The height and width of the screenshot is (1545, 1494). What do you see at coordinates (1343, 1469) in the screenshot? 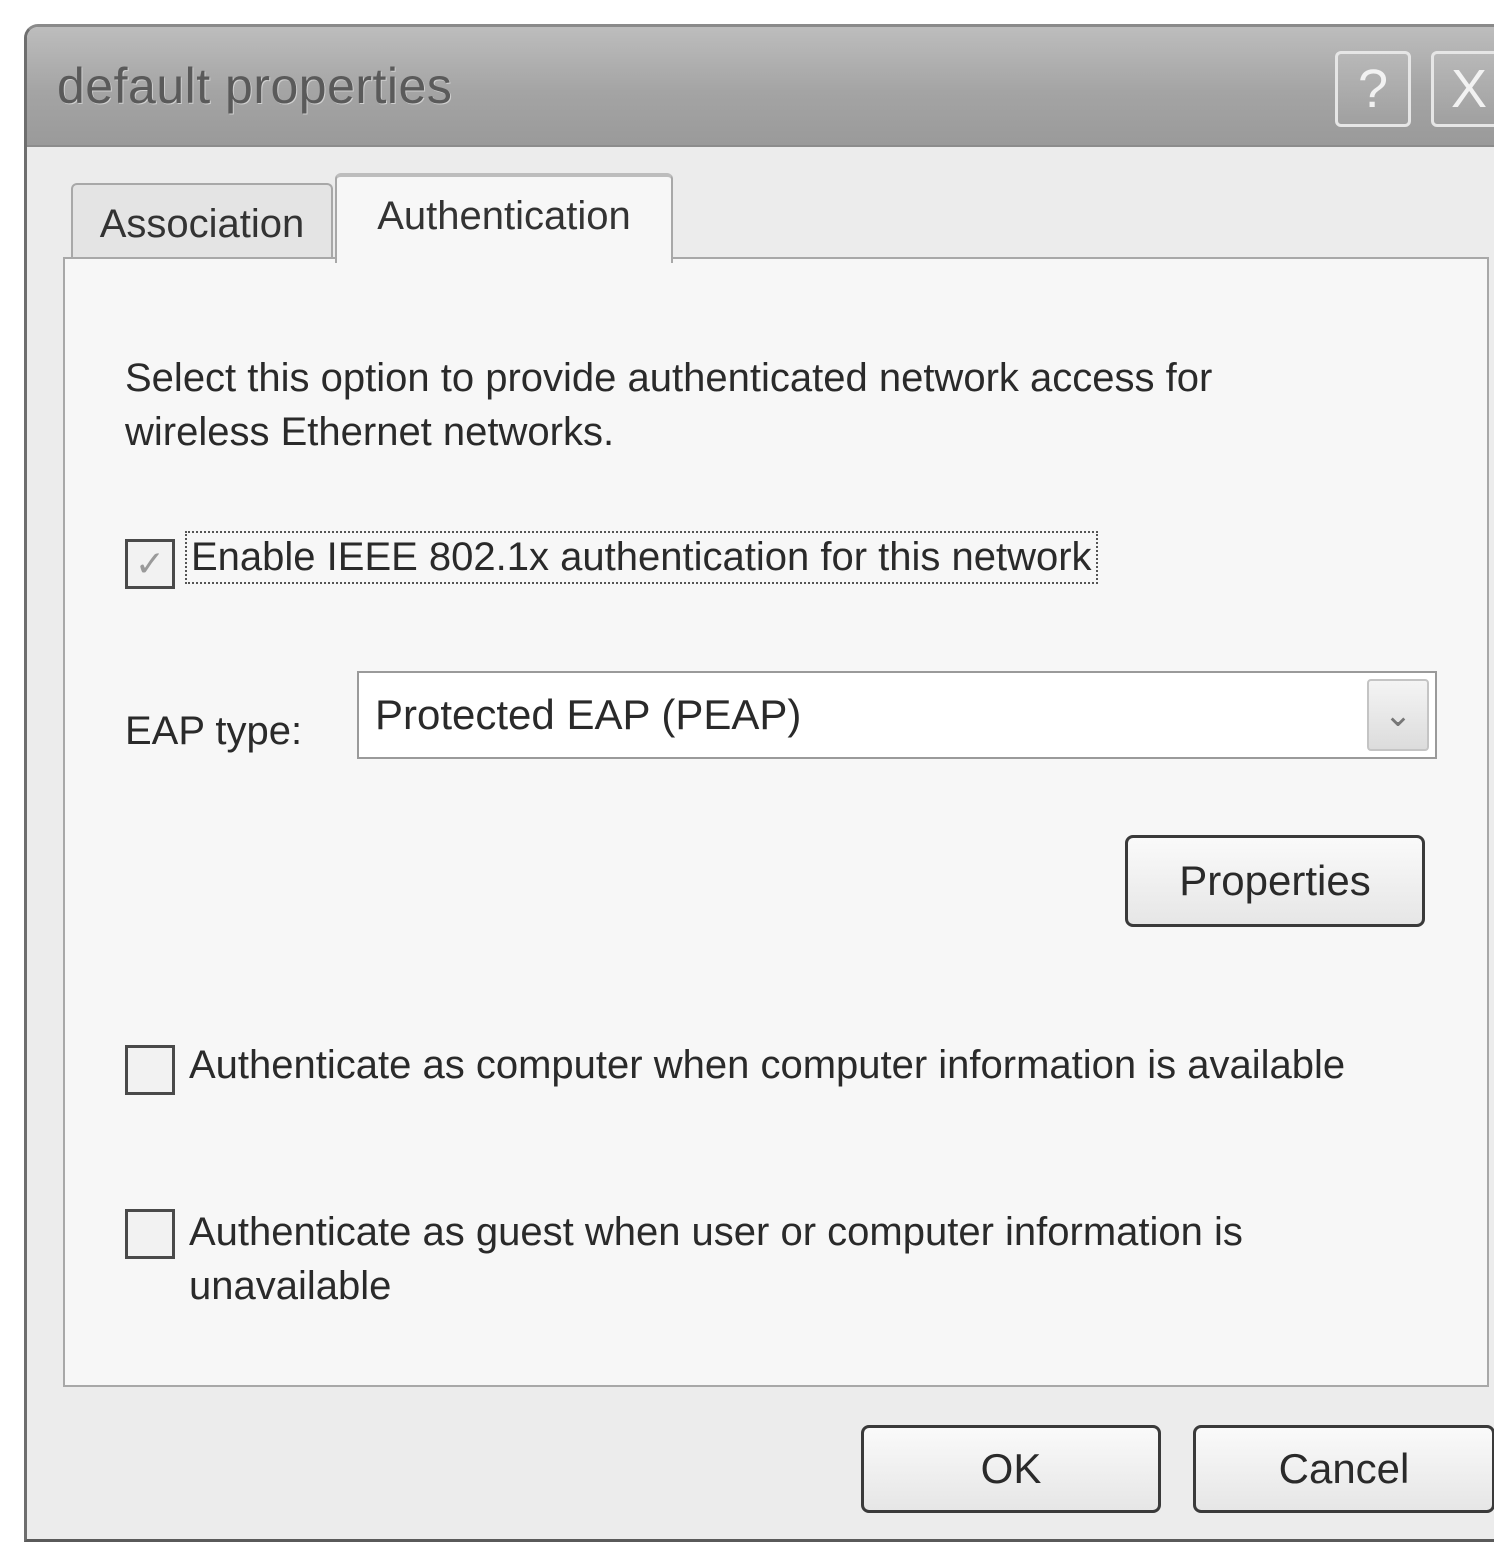
I see `cancel-button: Cancel` at bounding box center [1343, 1469].